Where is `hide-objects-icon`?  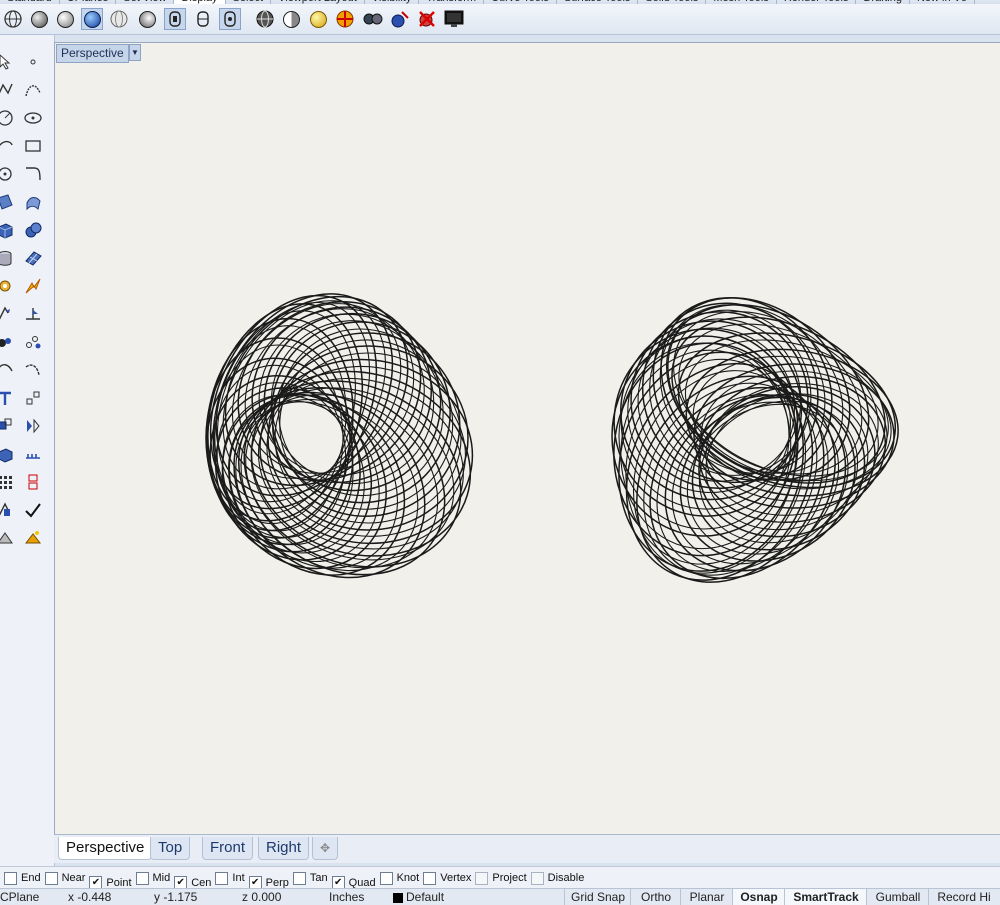 hide-objects-icon is located at coordinates (427, 19).